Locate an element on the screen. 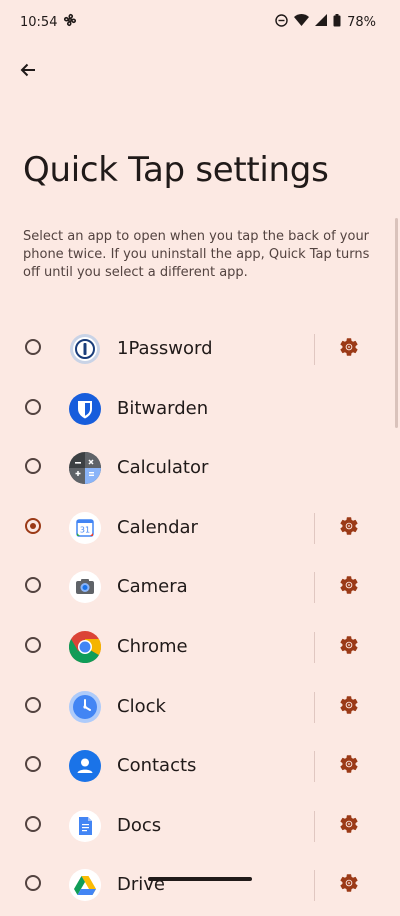  status-time: 10:54 is located at coordinates (39, 22).